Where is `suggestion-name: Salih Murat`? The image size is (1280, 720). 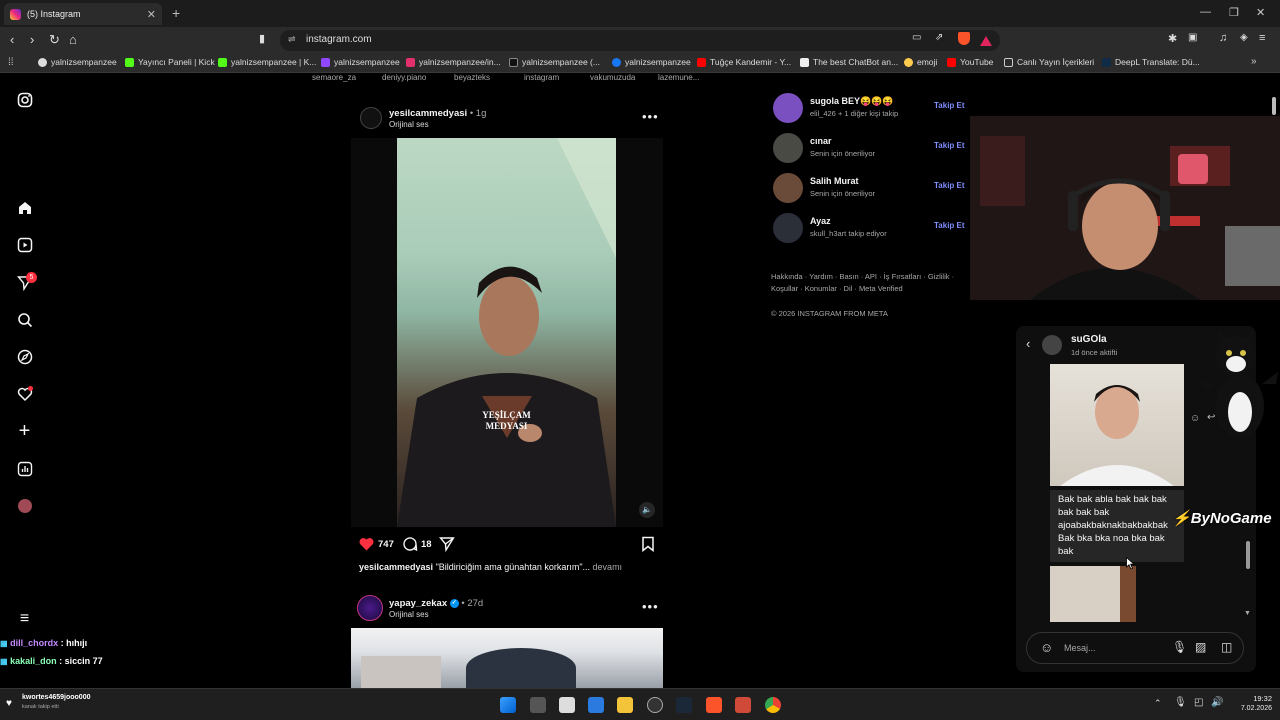
suggestion-name: Salih Murat is located at coordinates (834, 181).